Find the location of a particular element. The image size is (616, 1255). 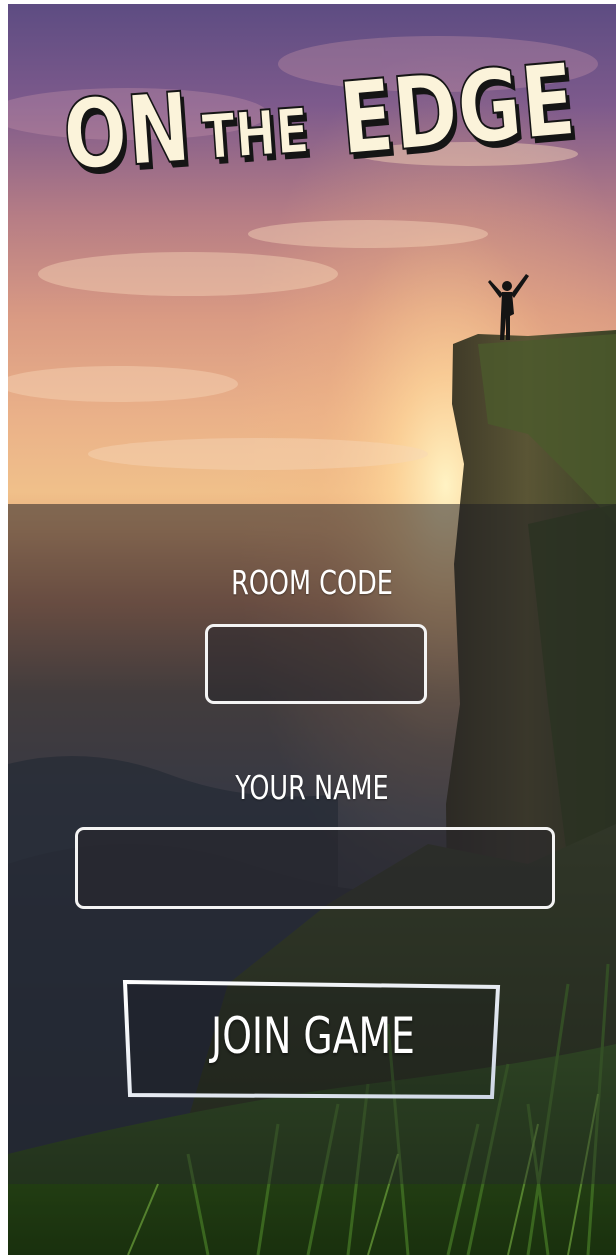

svg-text: ON is located at coordinates (127, 132).